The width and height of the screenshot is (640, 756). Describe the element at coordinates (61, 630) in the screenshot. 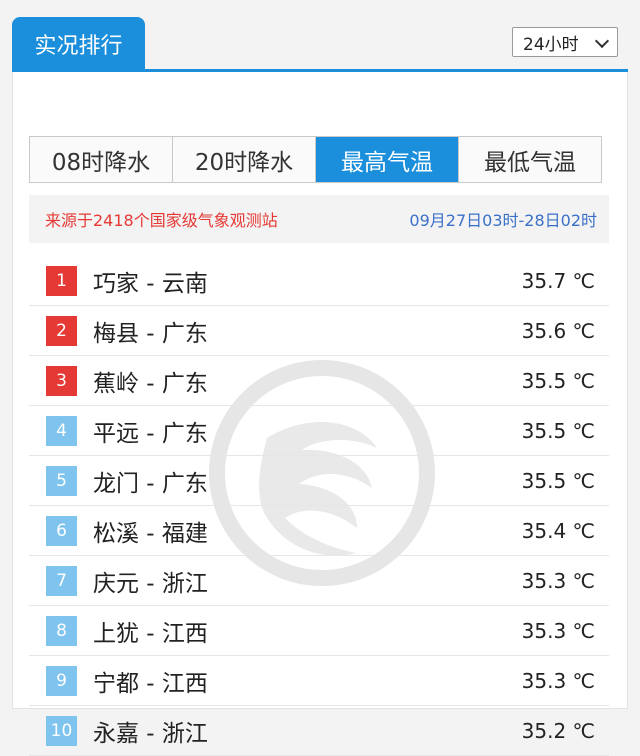

I see `rank-badge: 8` at that location.